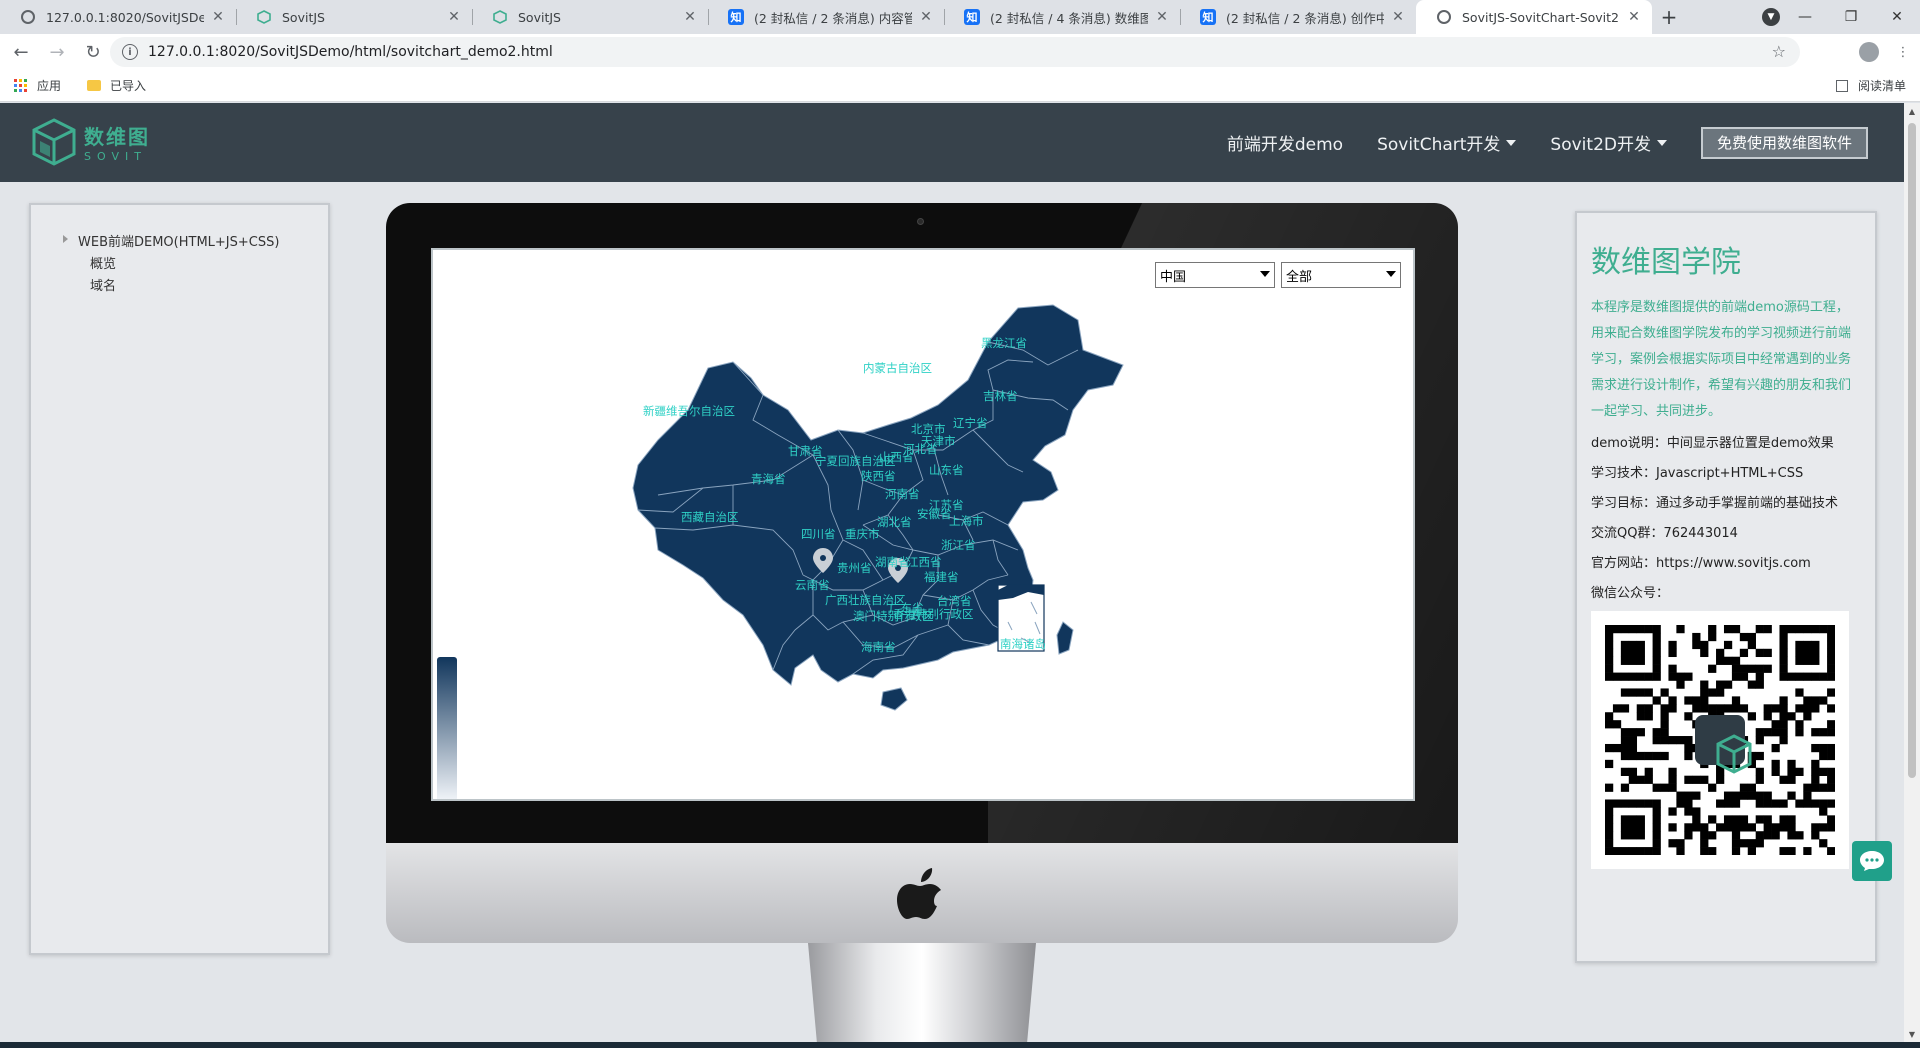 Image resolution: width=1920 pixels, height=1048 pixels. Describe the element at coordinates (894, 699) in the screenshot. I see `hainan-shape` at that location.